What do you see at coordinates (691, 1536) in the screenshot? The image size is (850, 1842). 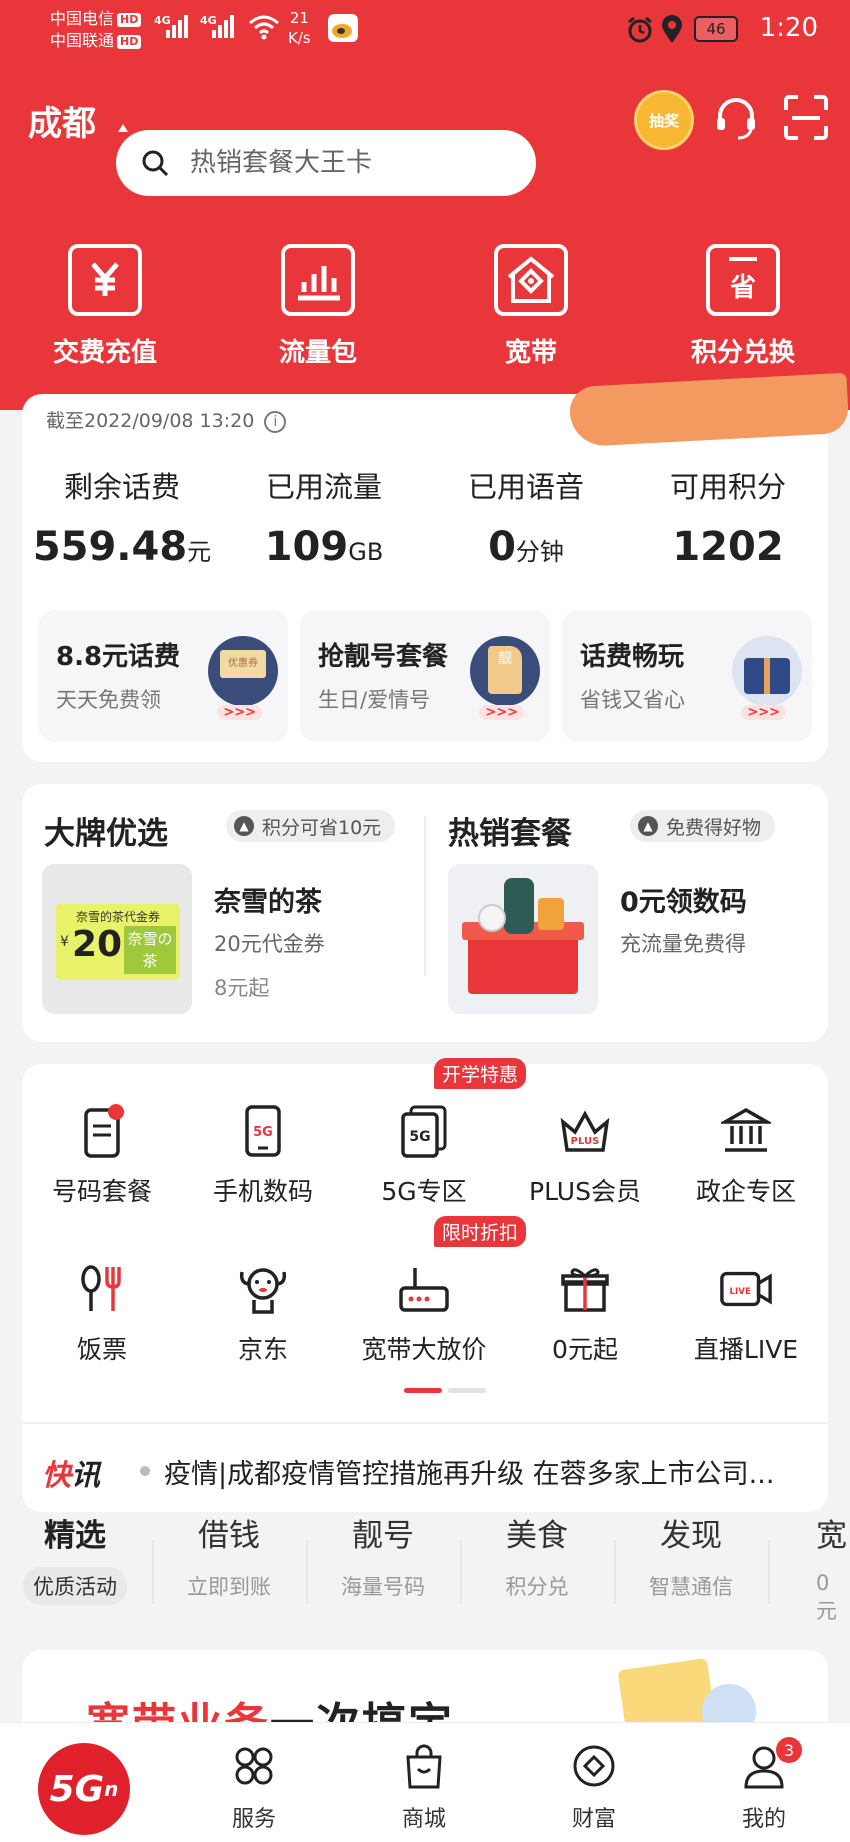 I see `tab-name: 发现` at bounding box center [691, 1536].